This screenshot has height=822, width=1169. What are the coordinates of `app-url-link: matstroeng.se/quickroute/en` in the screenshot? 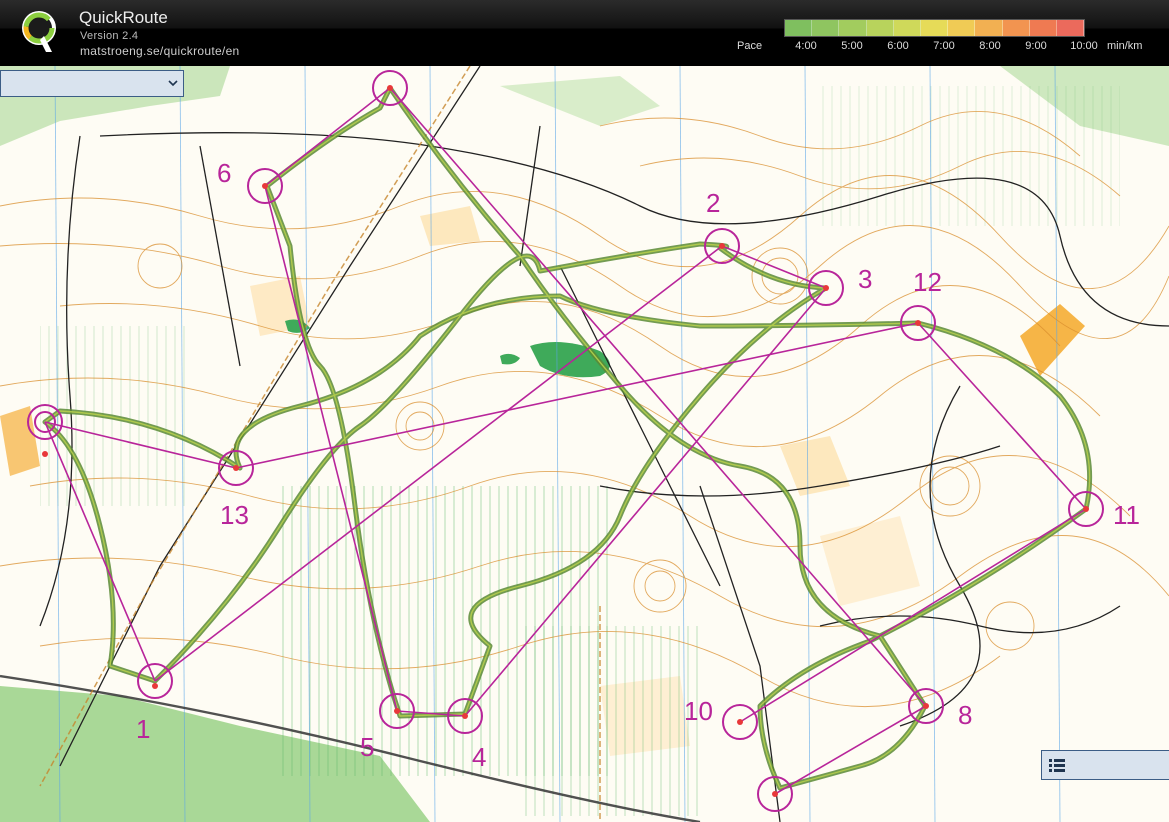 It's located at (160, 51).